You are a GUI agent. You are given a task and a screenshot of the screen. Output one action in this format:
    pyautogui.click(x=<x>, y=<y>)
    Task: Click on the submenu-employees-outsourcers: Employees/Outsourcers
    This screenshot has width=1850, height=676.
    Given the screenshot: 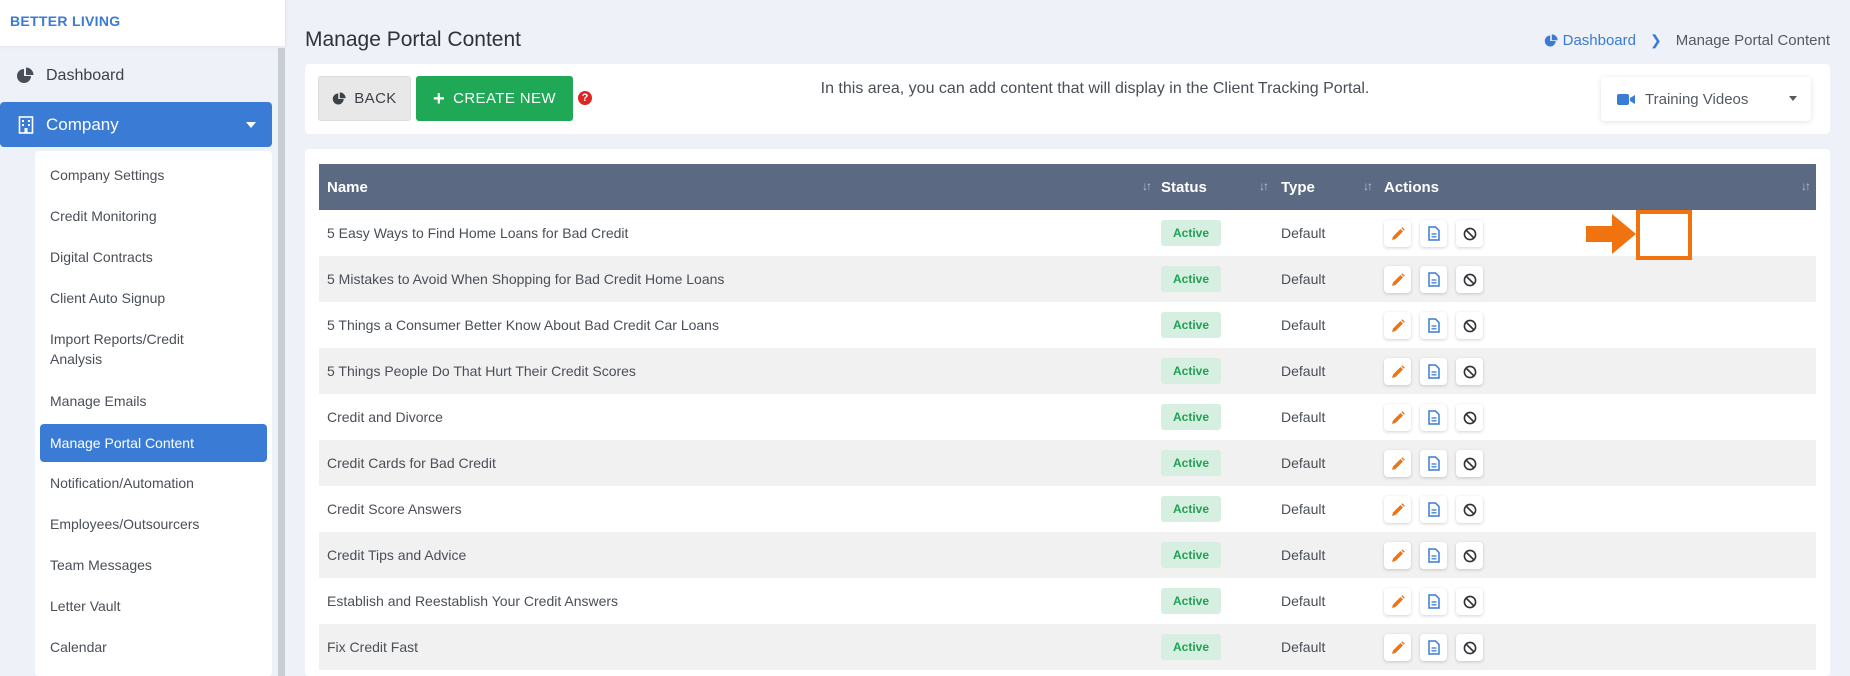 What is the action you would take?
    pyautogui.click(x=153, y=524)
    